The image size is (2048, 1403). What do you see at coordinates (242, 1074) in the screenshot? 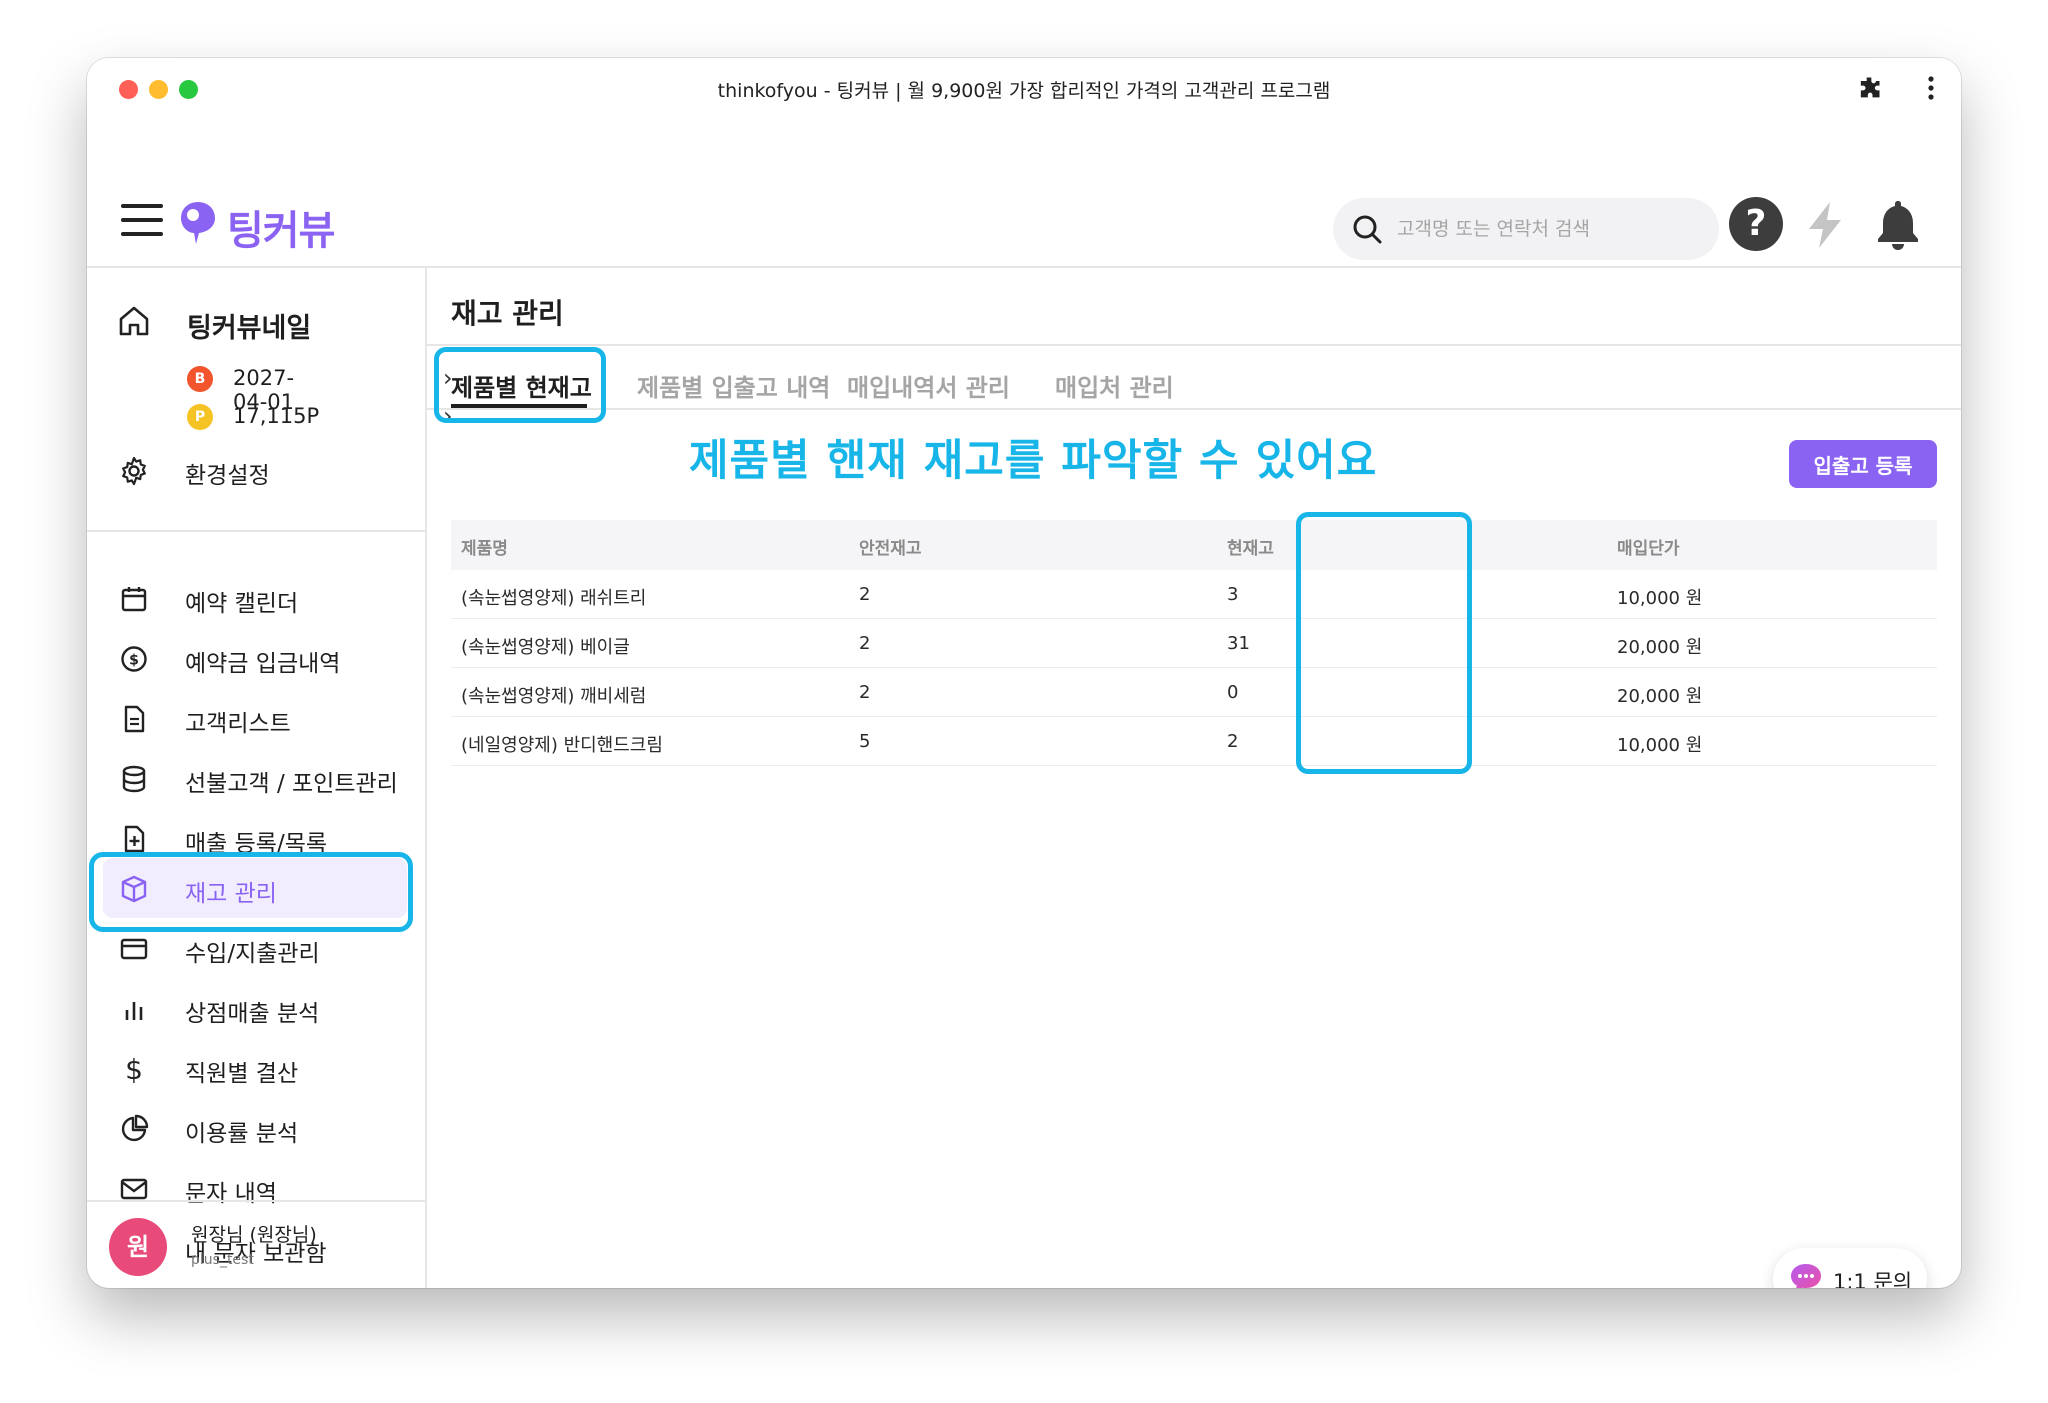
I see `sidebar-item-label: 직원별 결산` at bounding box center [242, 1074].